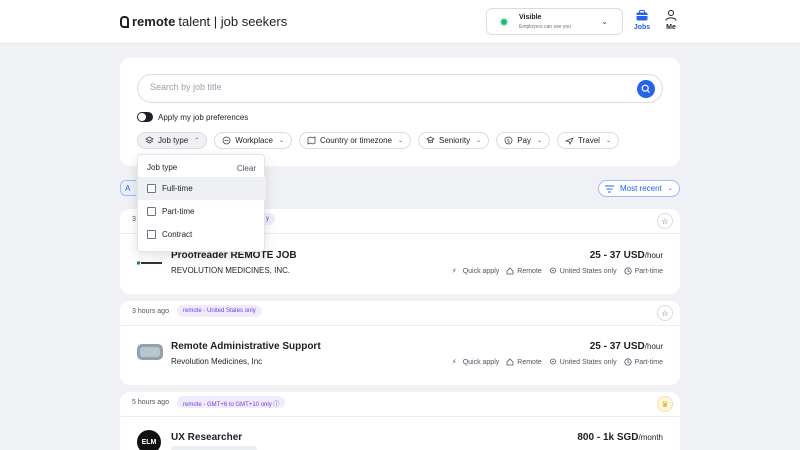  I want to click on search-bar, so click(400, 88).